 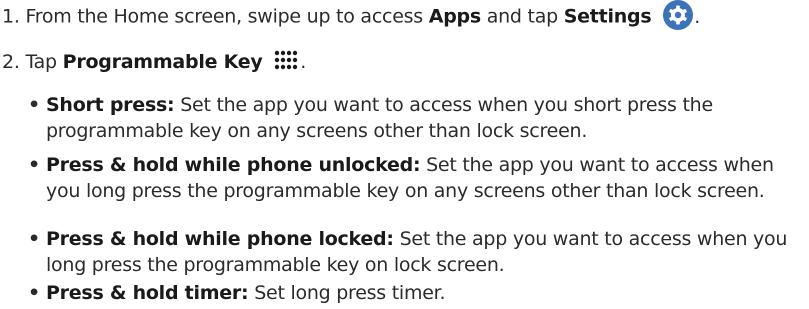 What do you see at coordinates (233, 165) in the screenshot?
I see `bullet-title: Press & hold while phone unlocked:` at bounding box center [233, 165].